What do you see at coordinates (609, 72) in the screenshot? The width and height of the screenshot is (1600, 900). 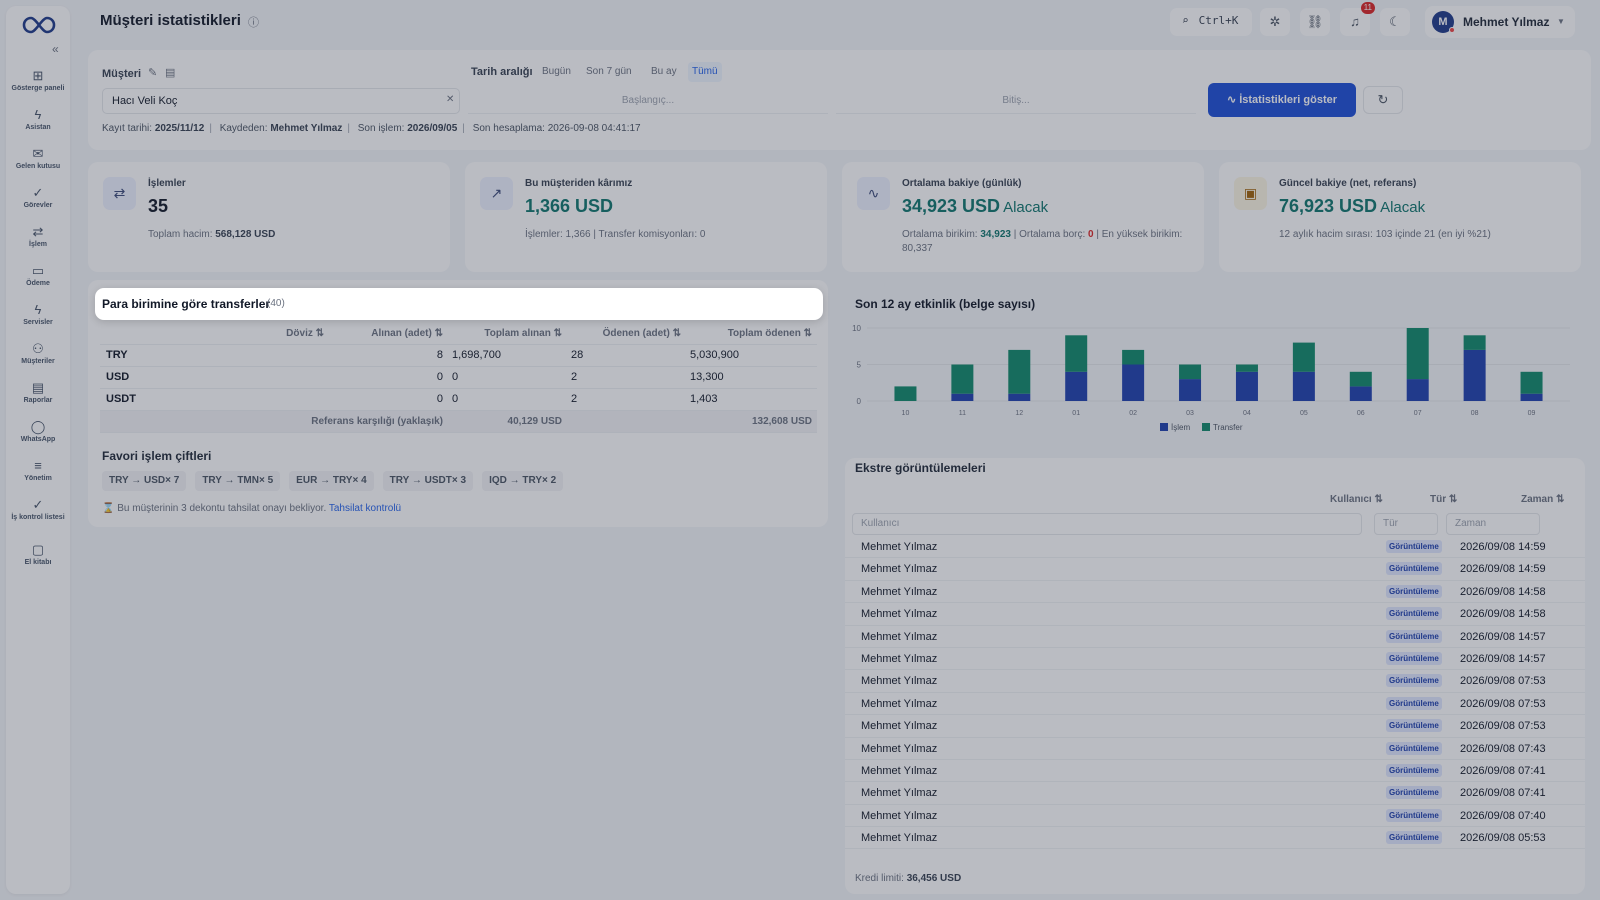 I see `range-last-7-days: Son 7 gün` at bounding box center [609, 72].